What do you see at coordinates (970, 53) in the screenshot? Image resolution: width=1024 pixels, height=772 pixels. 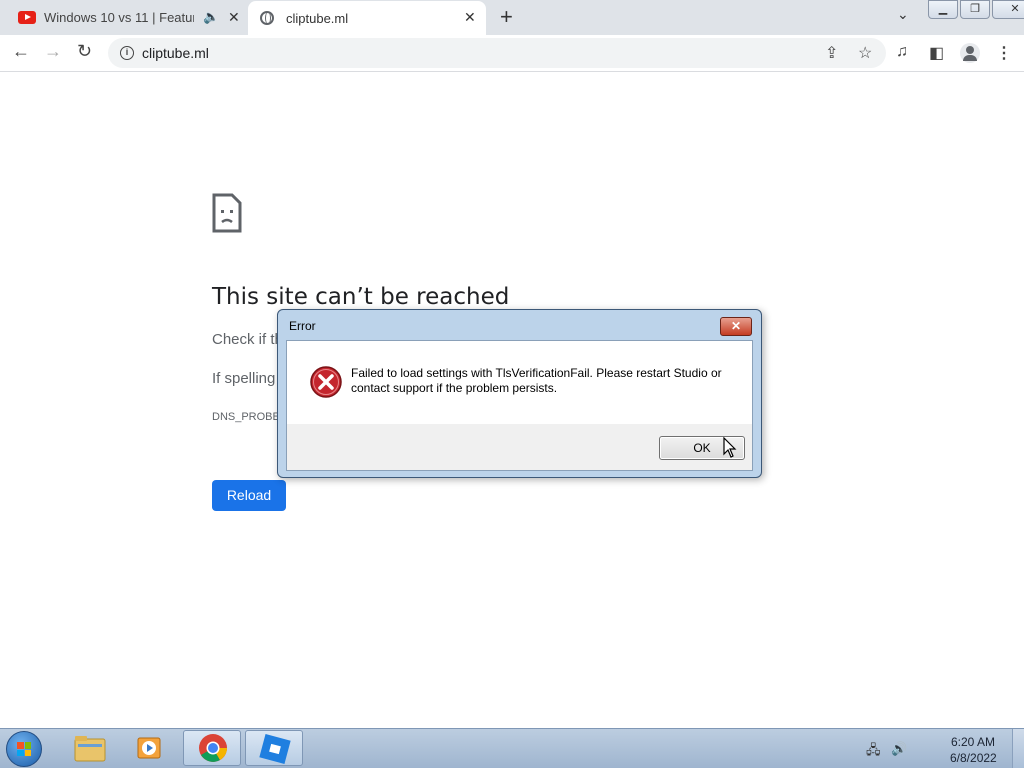 I see `profile-avatar-icon` at bounding box center [970, 53].